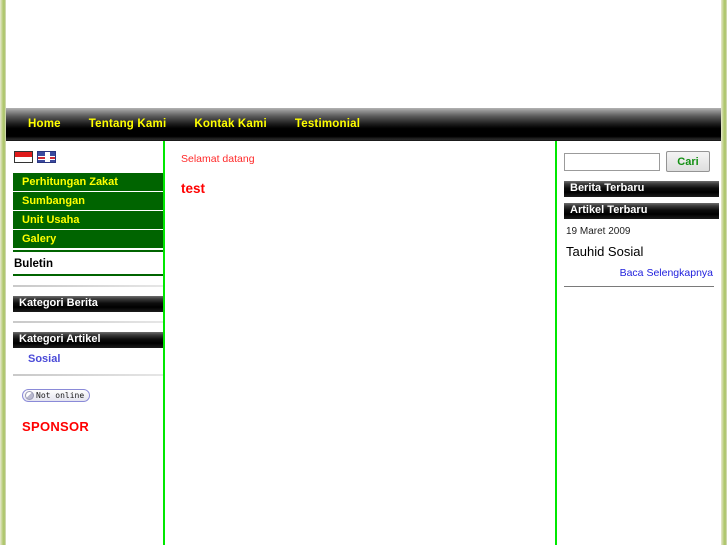  I want to click on search-button: Cari, so click(688, 161).